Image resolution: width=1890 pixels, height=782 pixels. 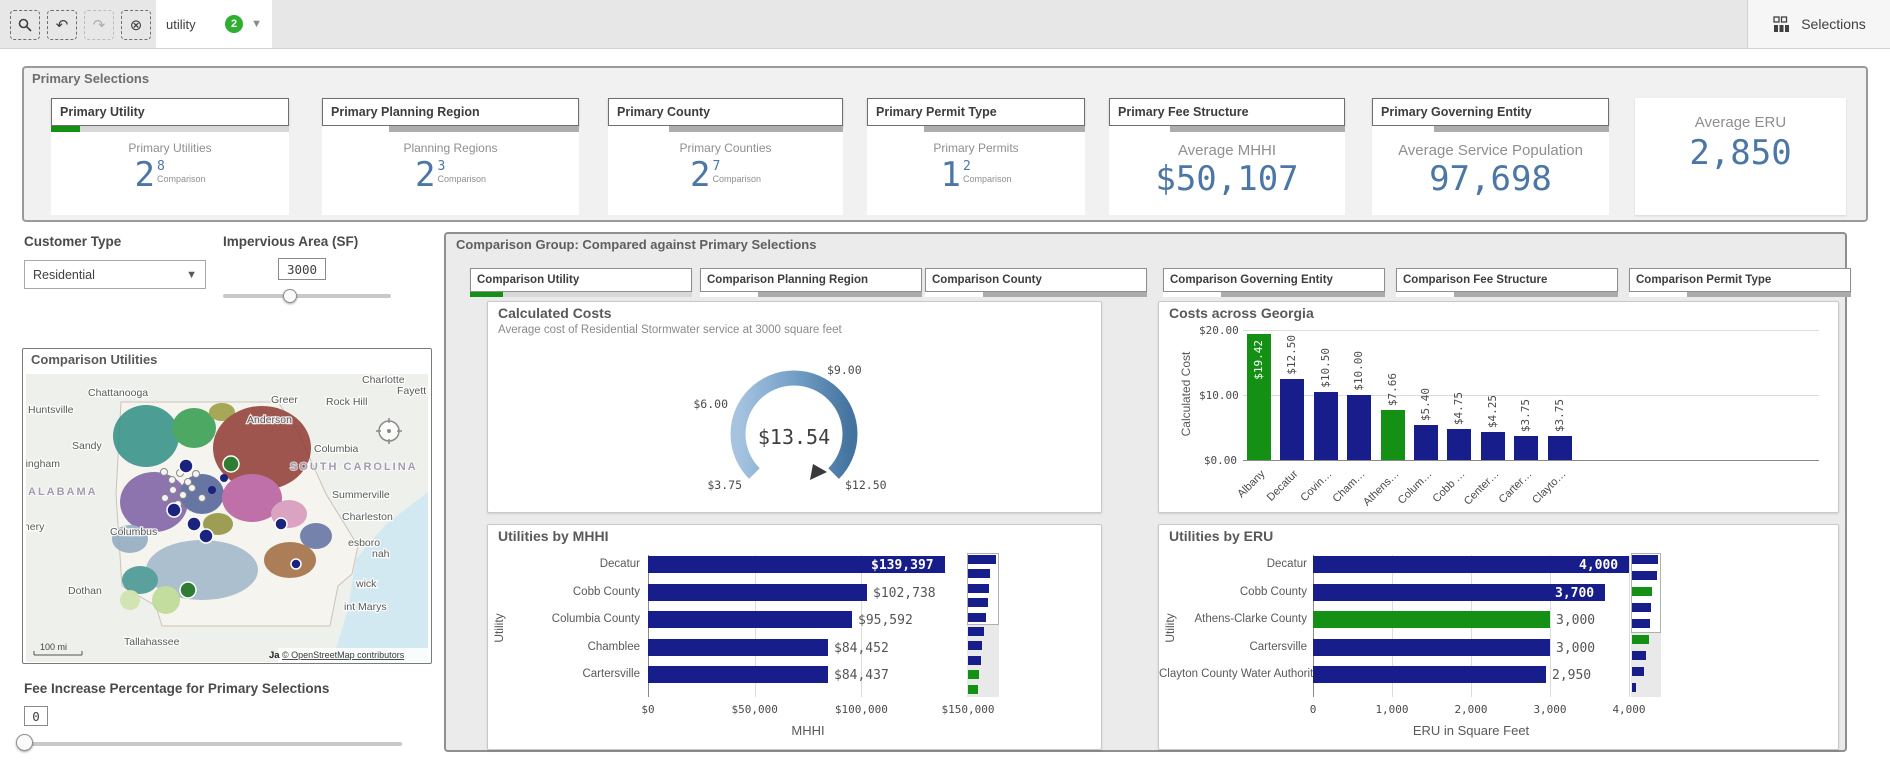 What do you see at coordinates (724, 485) in the screenshot?
I see `gauge-tick-min: $3.75` at bounding box center [724, 485].